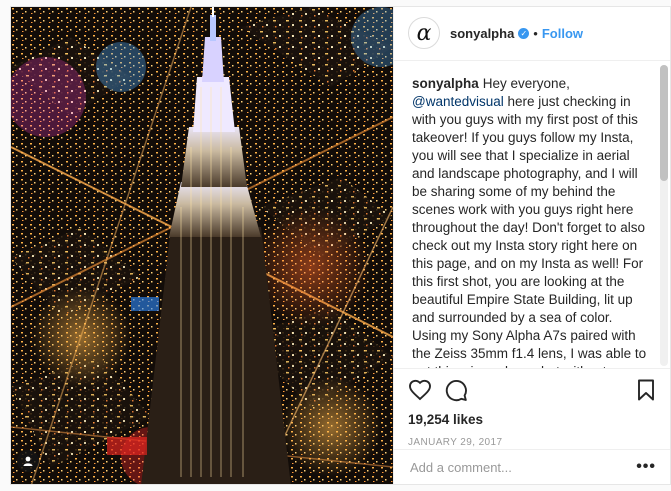 The width and height of the screenshot is (671, 491). What do you see at coordinates (456, 390) in the screenshot?
I see `comment-icon` at bounding box center [456, 390].